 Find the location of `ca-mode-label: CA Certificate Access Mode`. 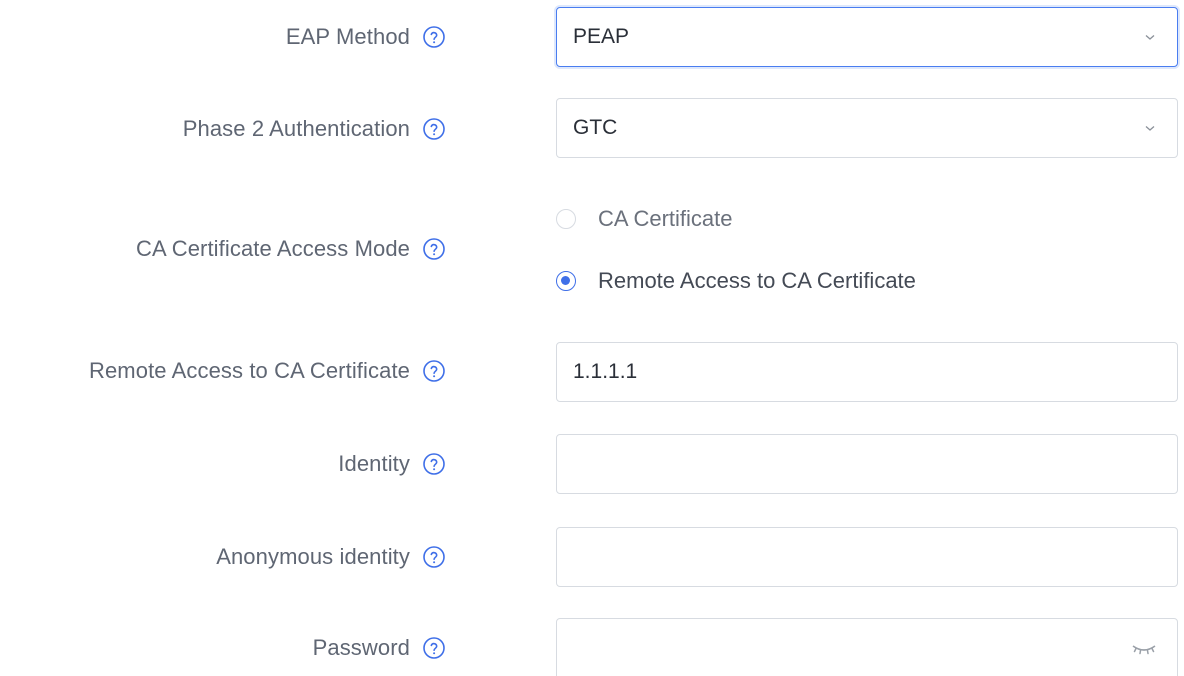

ca-mode-label: CA Certificate Access Mode is located at coordinates (272, 248).